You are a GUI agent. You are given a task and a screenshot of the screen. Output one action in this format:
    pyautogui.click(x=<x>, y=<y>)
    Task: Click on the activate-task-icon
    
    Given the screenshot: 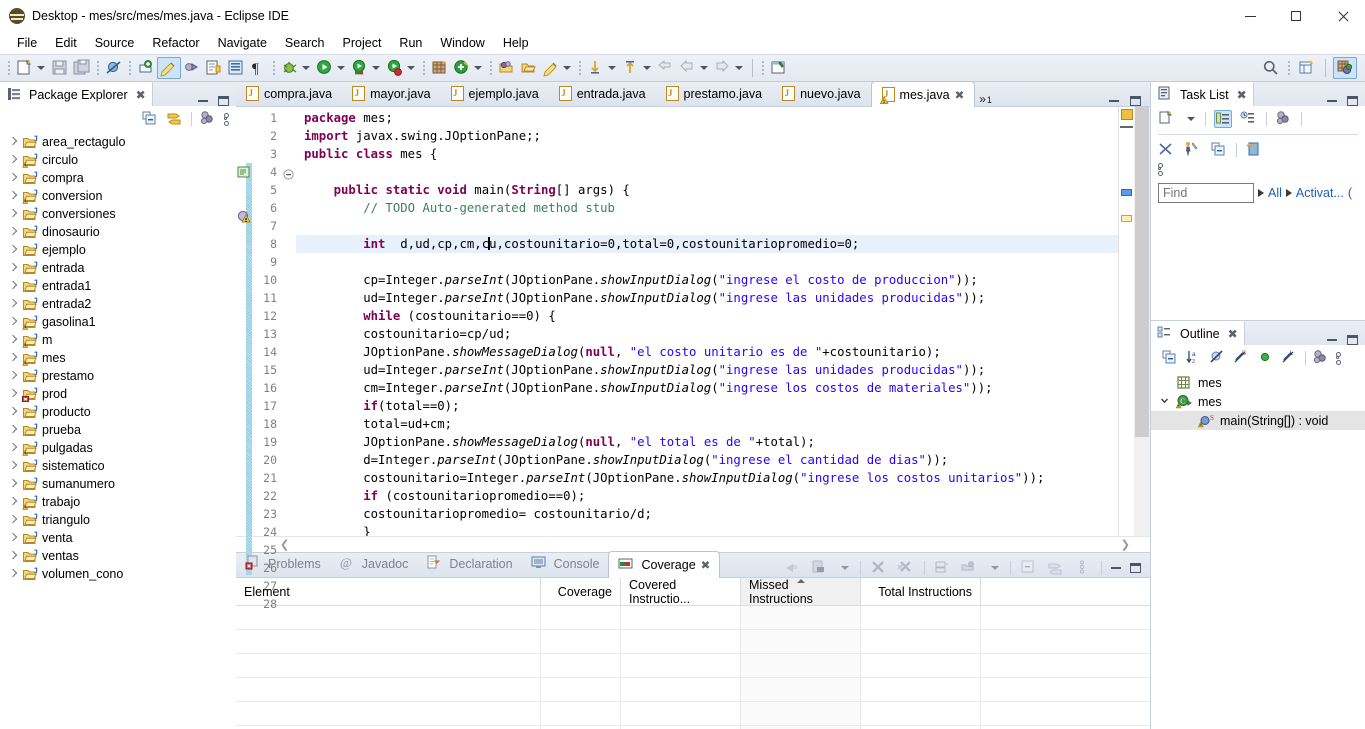 What is the action you would take?
    pyautogui.click(x=1193, y=150)
    